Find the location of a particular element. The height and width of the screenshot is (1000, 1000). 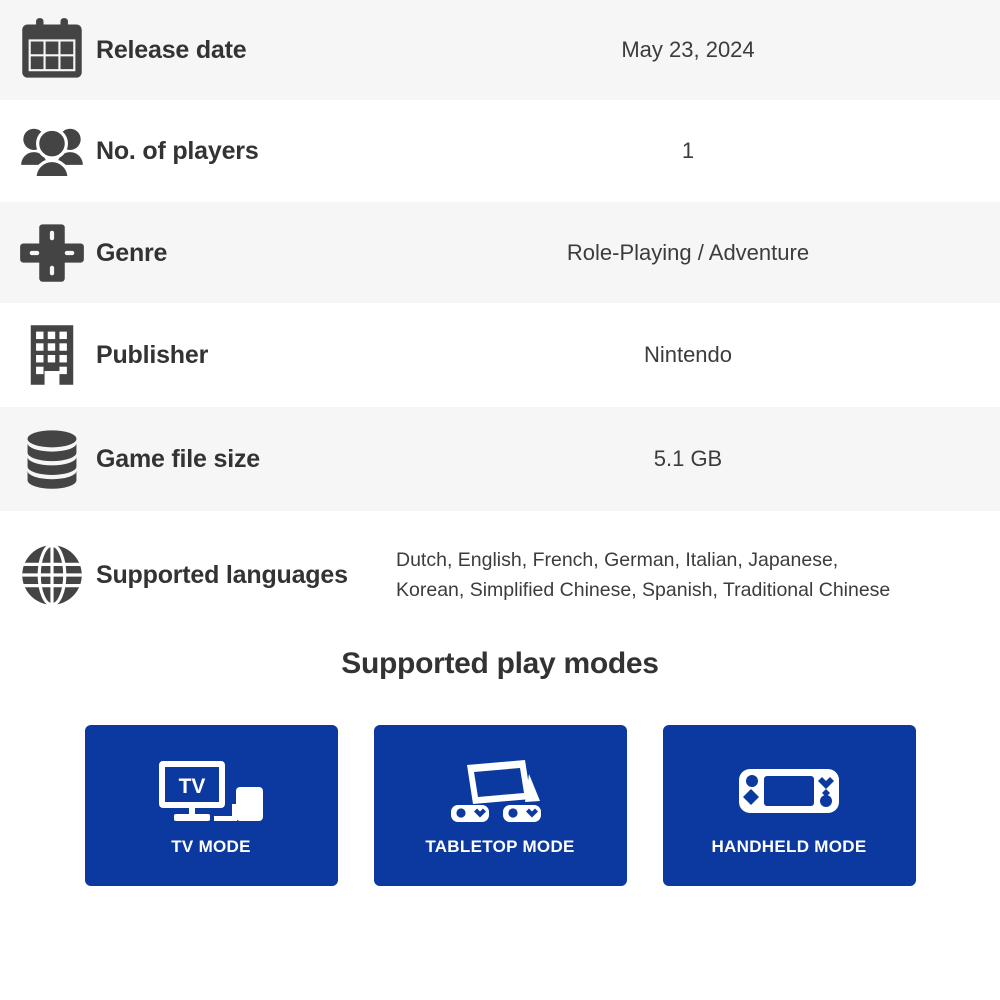

tabletop-mode-icon is located at coordinates (500, 791).